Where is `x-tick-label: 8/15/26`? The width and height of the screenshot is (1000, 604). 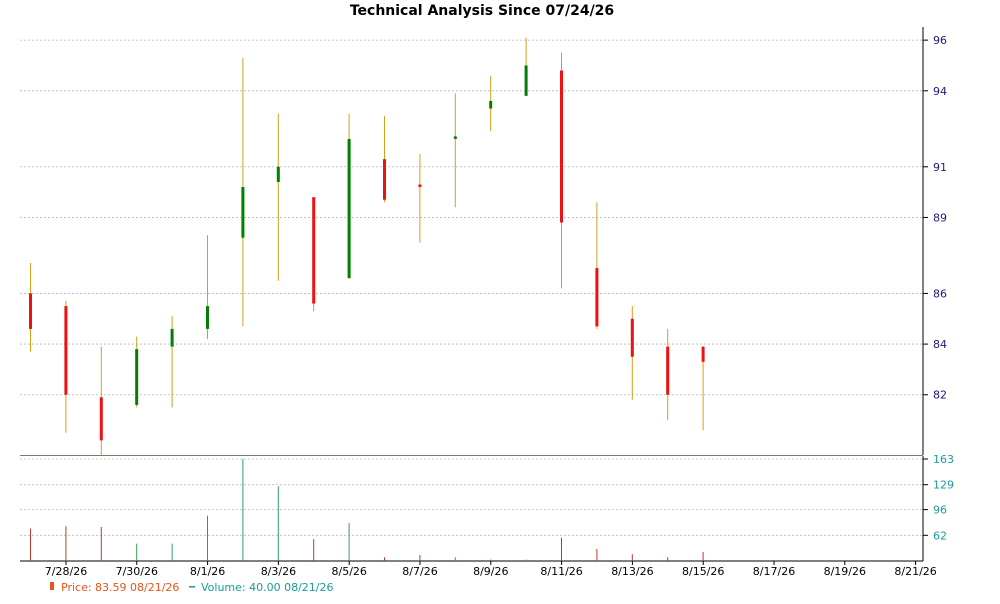 x-tick-label: 8/15/26 is located at coordinates (703, 571).